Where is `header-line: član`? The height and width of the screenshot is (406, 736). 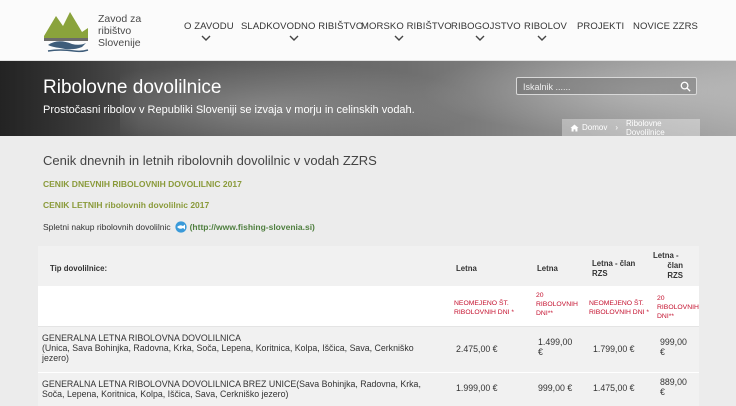
header-line: član is located at coordinates (675, 265).